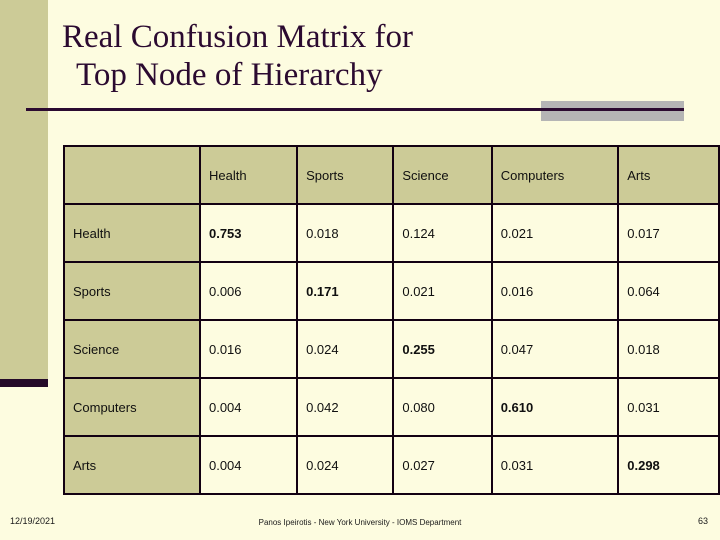  Describe the element at coordinates (442, 291) in the screenshot. I see `cell-sports-science: 0.021` at that location.